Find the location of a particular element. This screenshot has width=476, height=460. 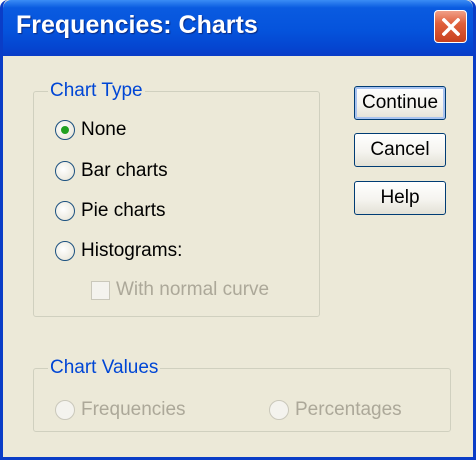

close-button is located at coordinates (450, 26).